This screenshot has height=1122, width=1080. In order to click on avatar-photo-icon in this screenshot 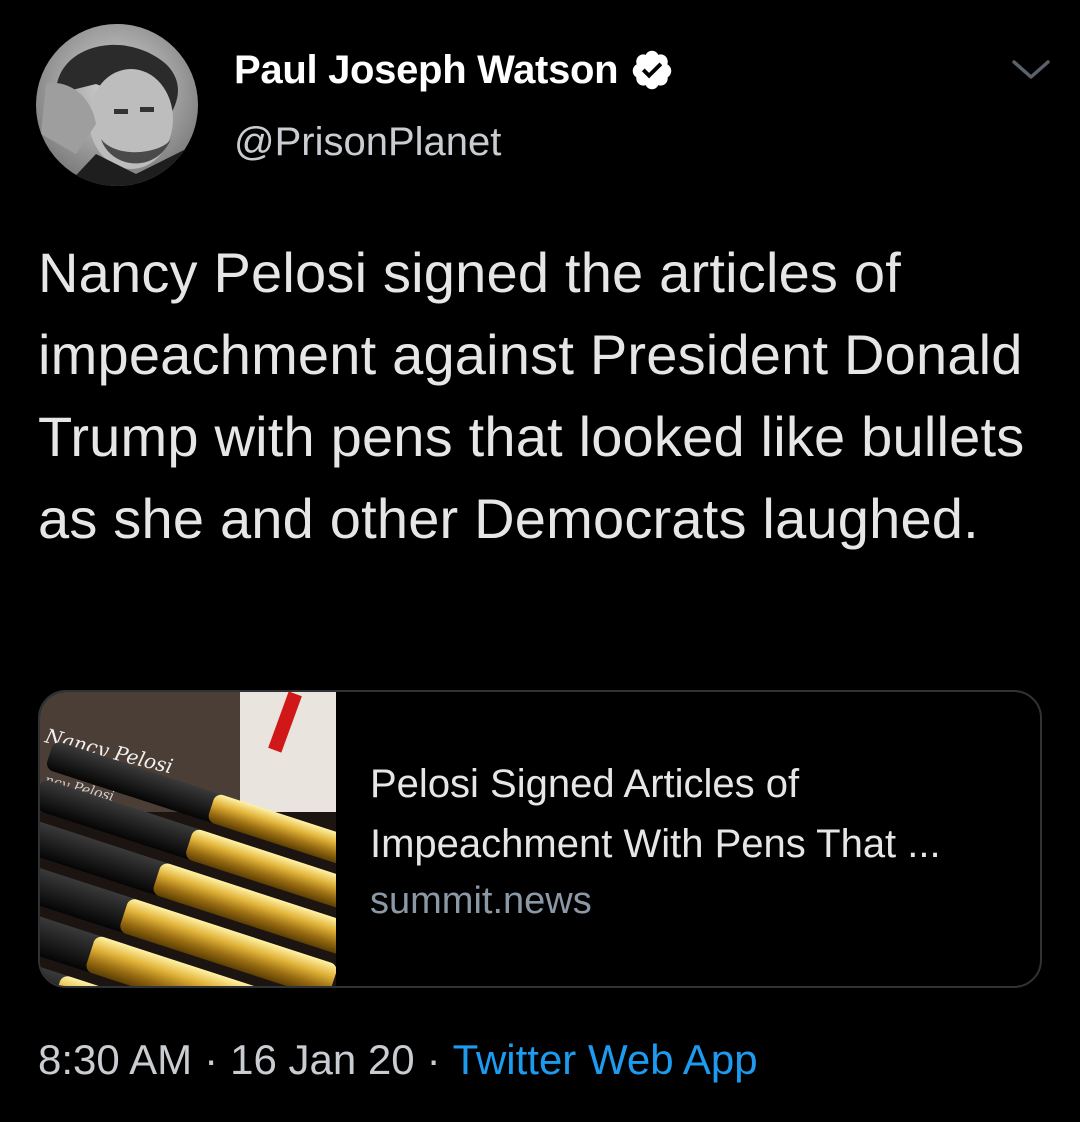, I will do `click(117, 105)`.